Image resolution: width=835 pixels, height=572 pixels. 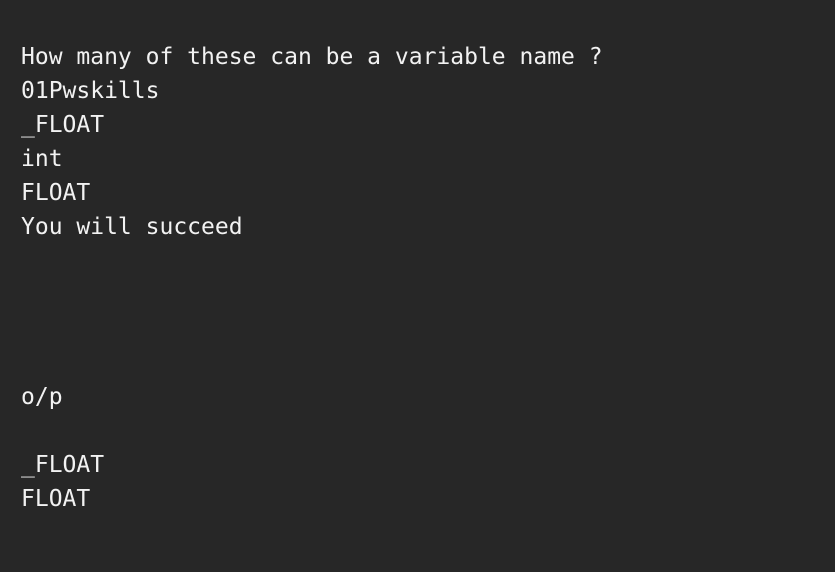 What do you see at coordinates (132, 227) in the screenshot?
I see `option-line: You will succeed` at bounding box center [132, 227].